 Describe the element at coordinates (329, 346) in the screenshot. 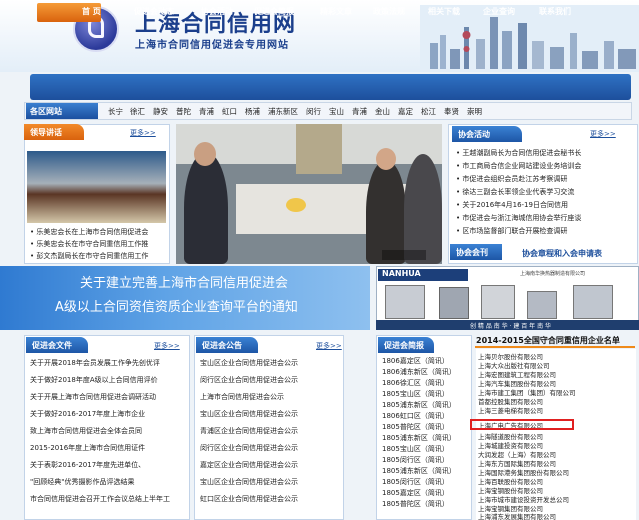

I see `announcements-more-link: 更多>>` at that location.